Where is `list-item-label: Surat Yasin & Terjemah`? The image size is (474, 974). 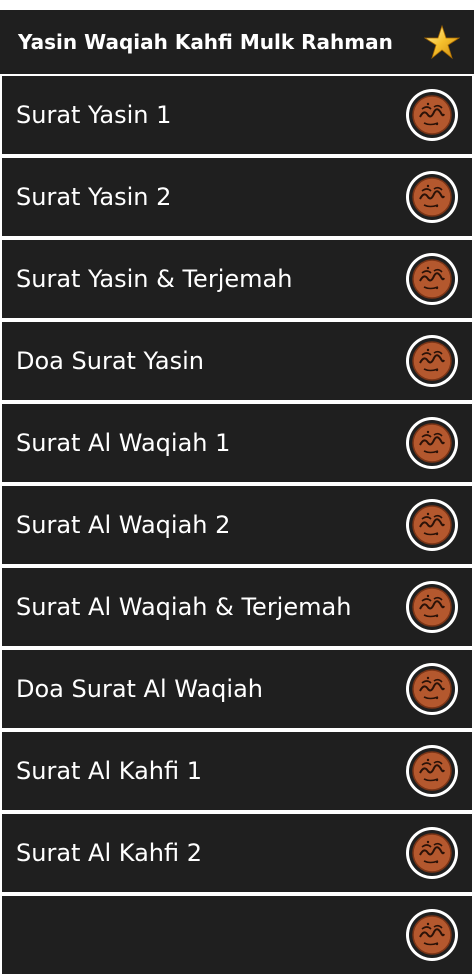 list-item-label: Surat Yasin & Terjemah is located at coordinates (154, 279).